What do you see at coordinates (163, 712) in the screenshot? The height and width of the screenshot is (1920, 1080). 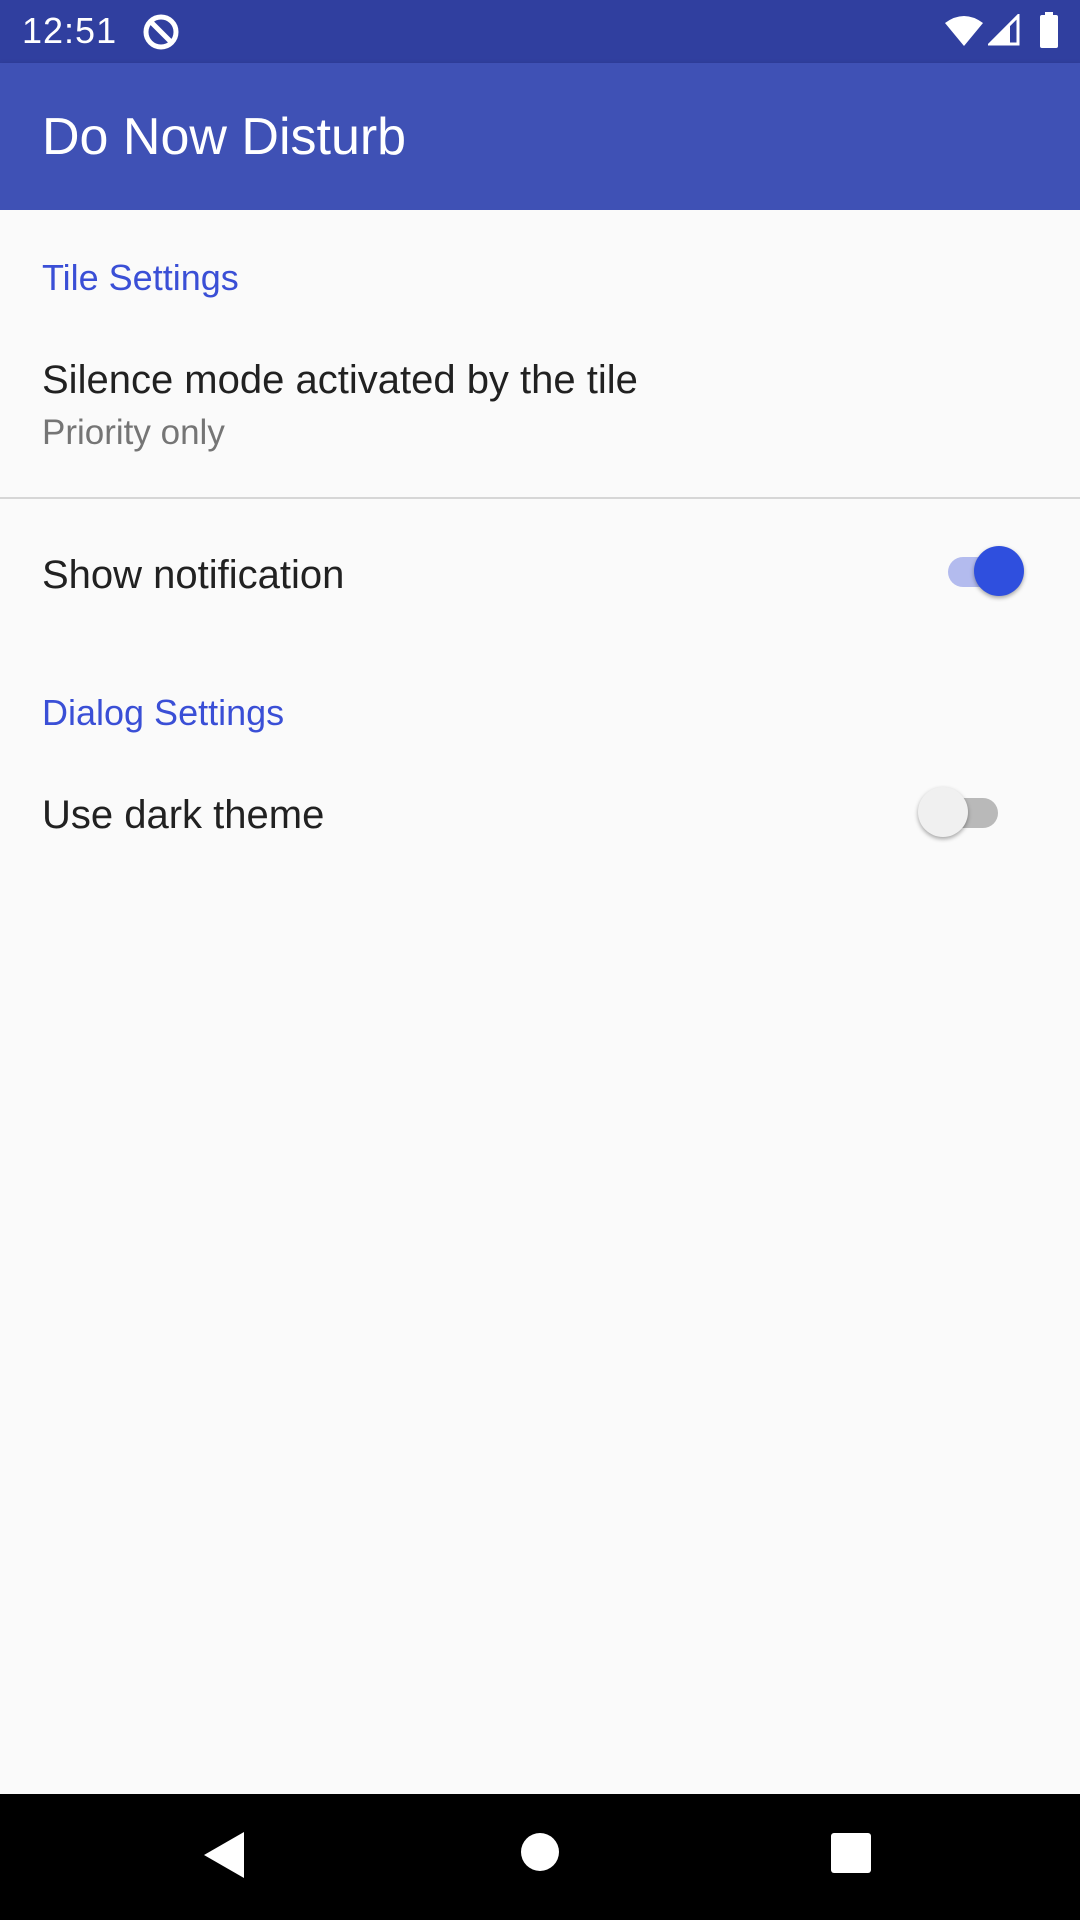 I see `dialog-settings-header: Dialog Settings` at bounding box center [163, 712].